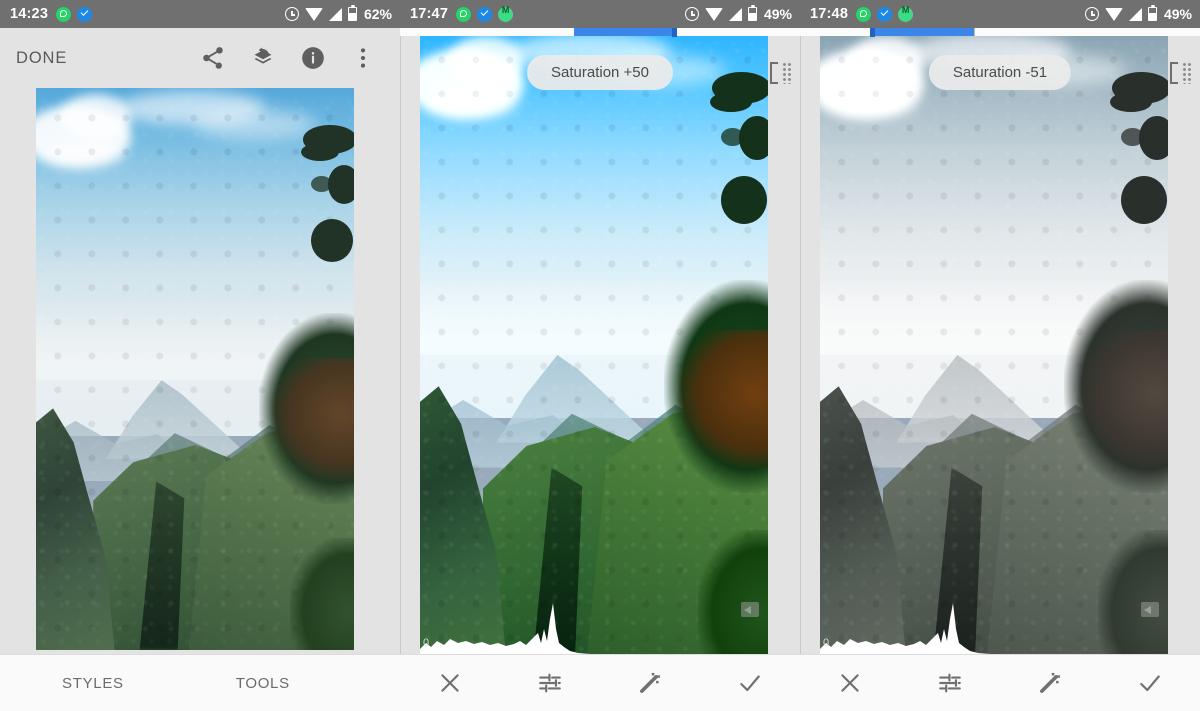  Describe the element at coordinates (200, 682) in the screenshot. I see `bottom-nav: STYLES TOOLS` at that location.